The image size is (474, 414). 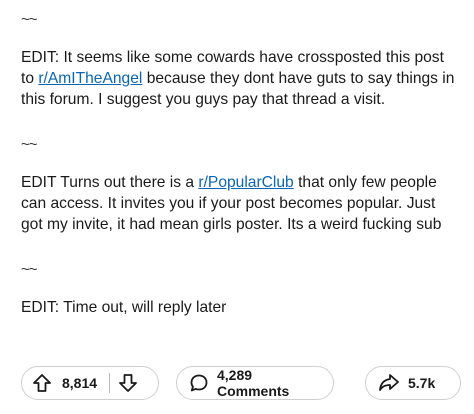 What do you see at coordinates (389, 383) in the screenshot?
I see `share-arrow-icon` at bounding box center [389, 383].